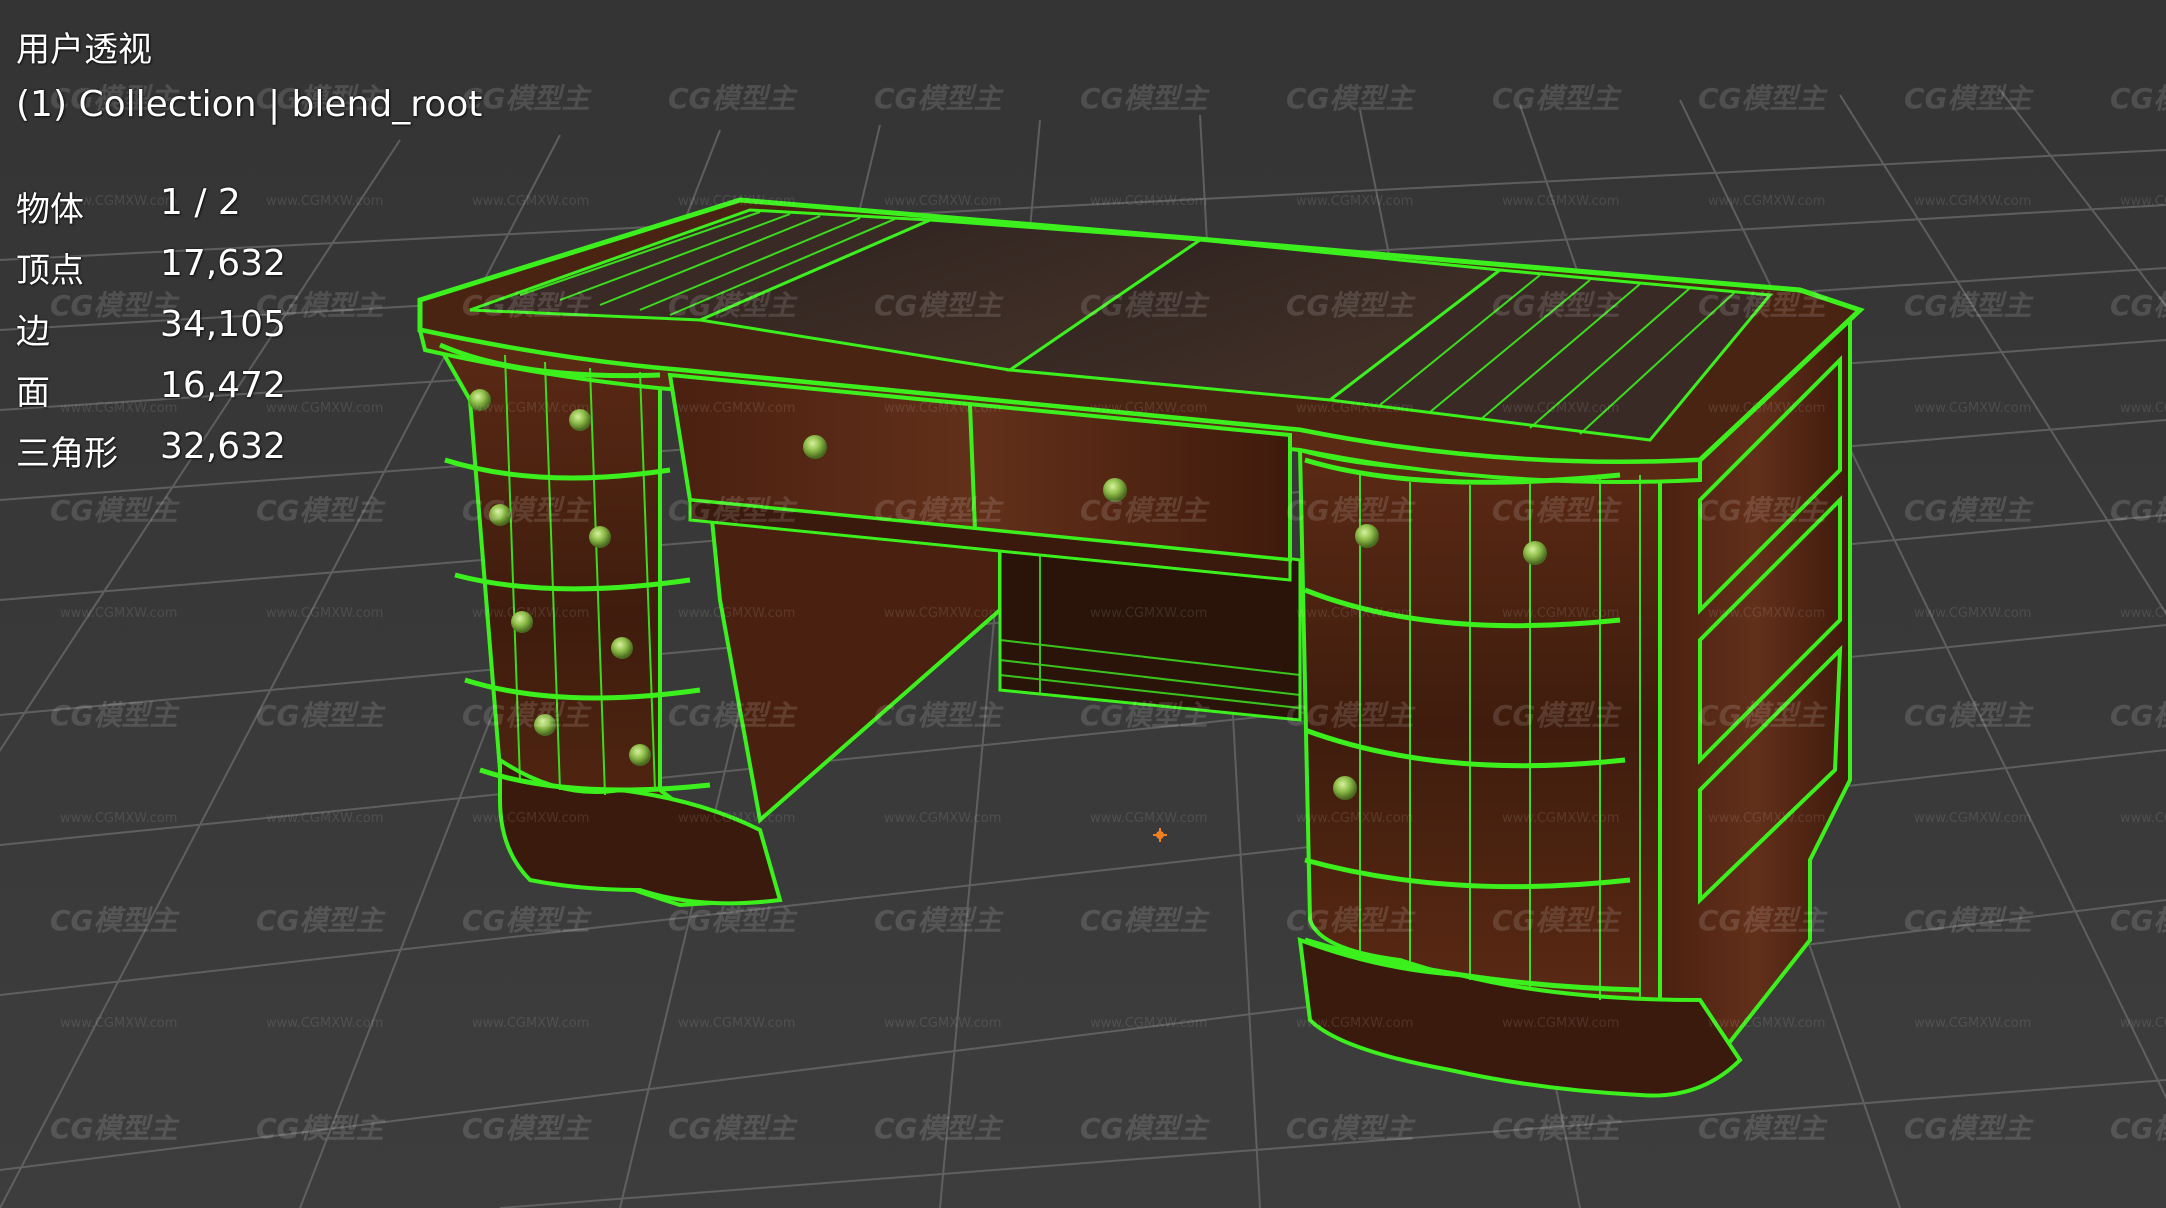  What do you see at coordinates (33, 332) in the screenshot?
I see `stat-label-edges: 边` at bounding box center [33, 332].